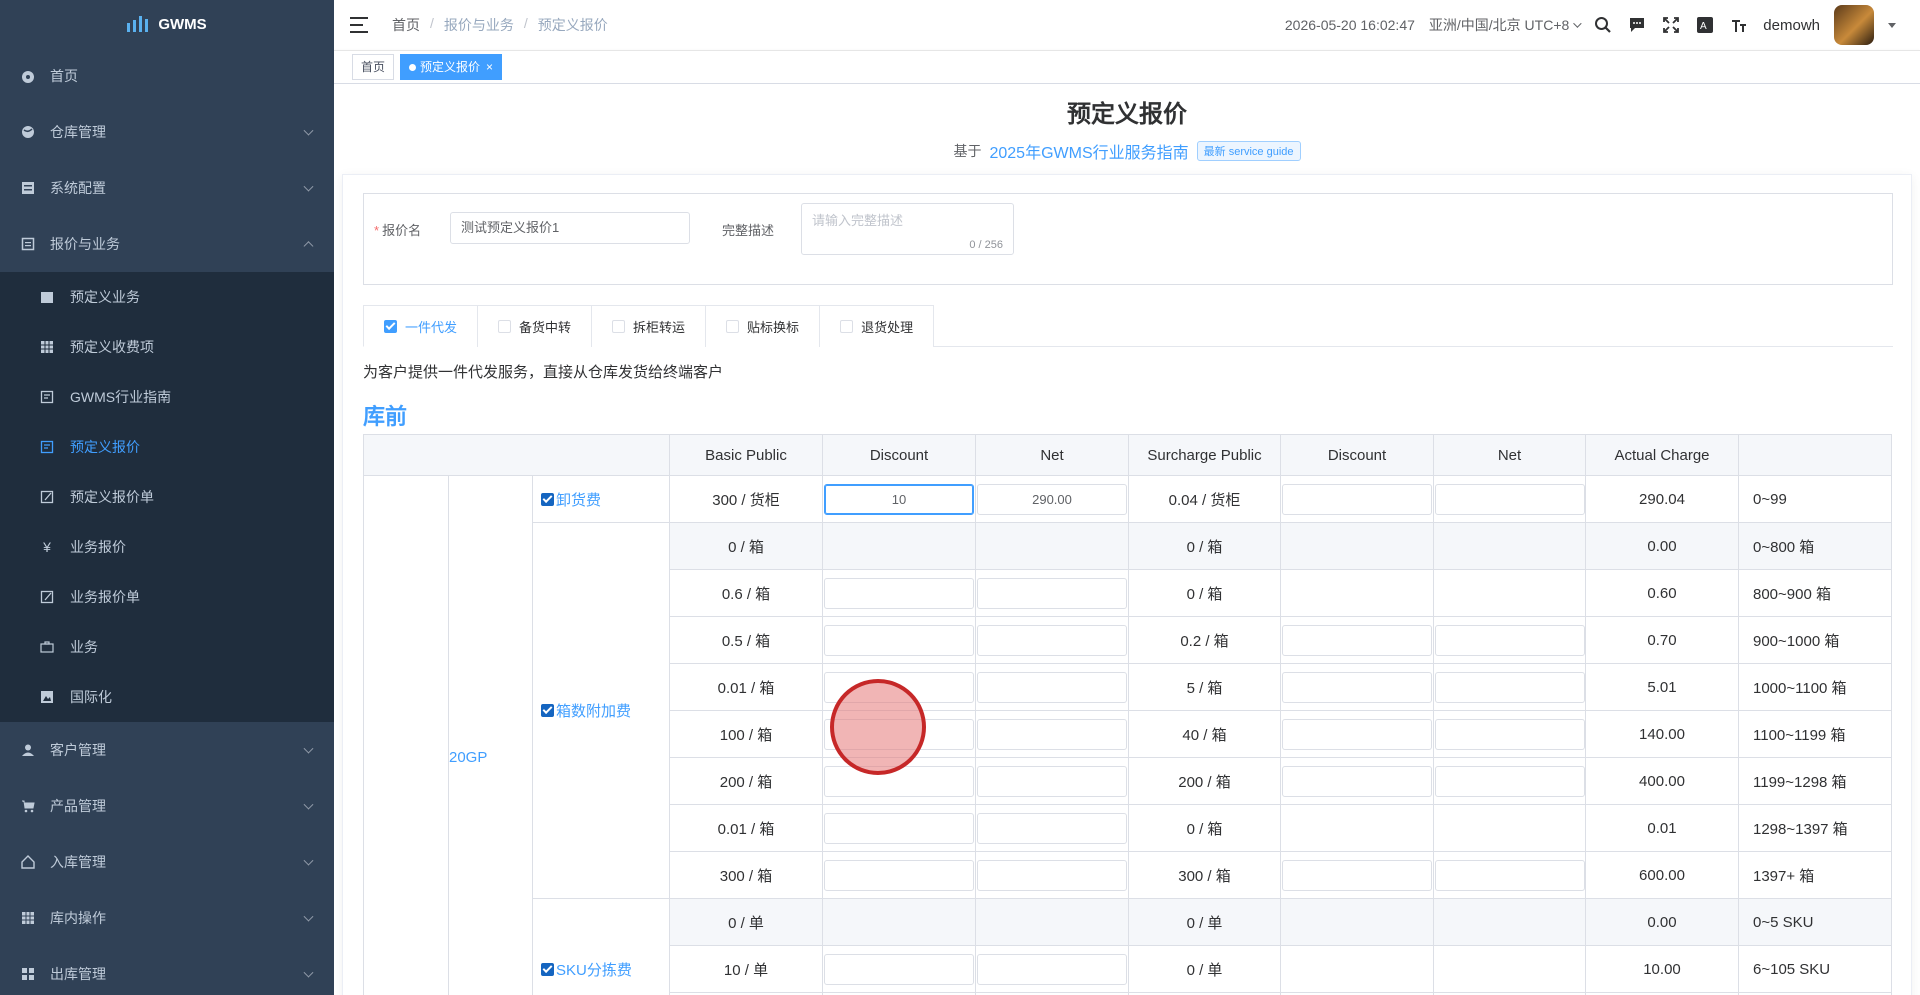 The image size is (1920, 995). Describe the element at coordinates (167, 647) in the screenshot. I see `sidebar-subitem-business: 业务` at that location.